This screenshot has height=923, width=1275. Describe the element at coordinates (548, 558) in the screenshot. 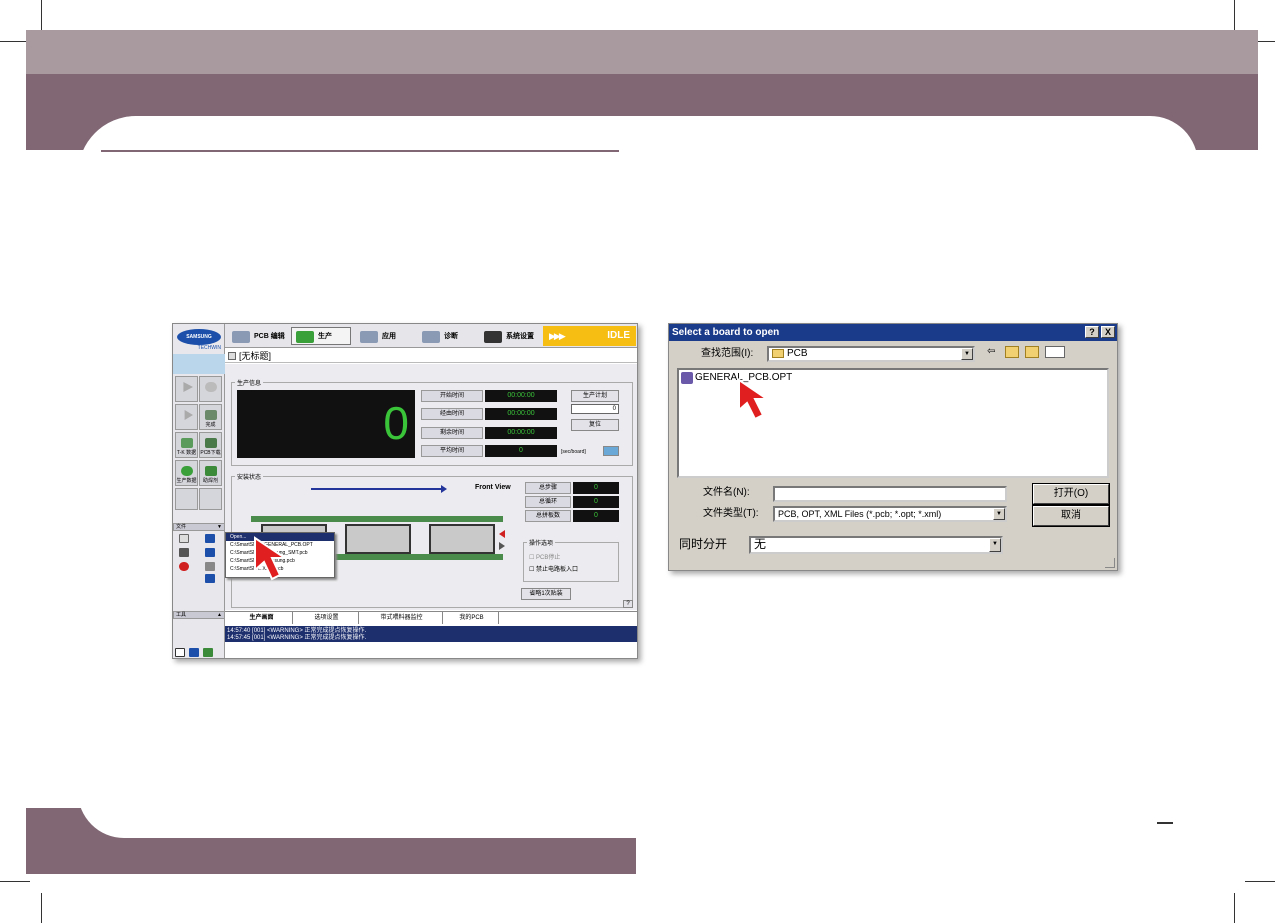

I see `pcb-stop-label: PCB停止` at that location.